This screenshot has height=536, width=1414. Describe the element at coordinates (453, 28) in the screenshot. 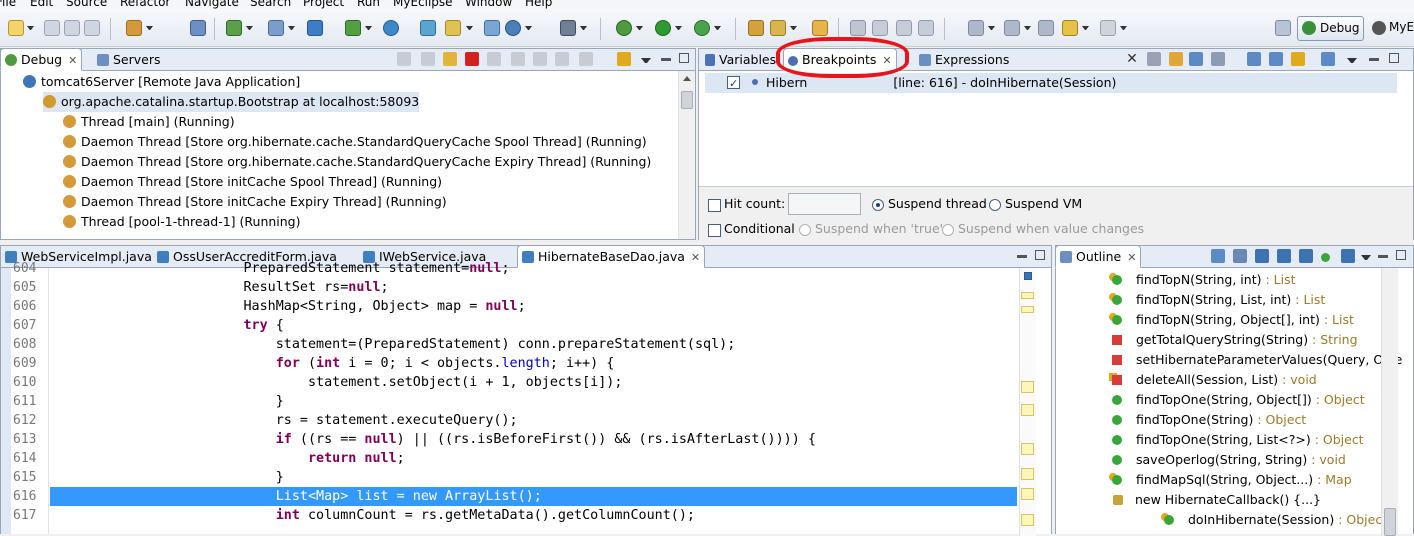

I see `search-icon` at that location.